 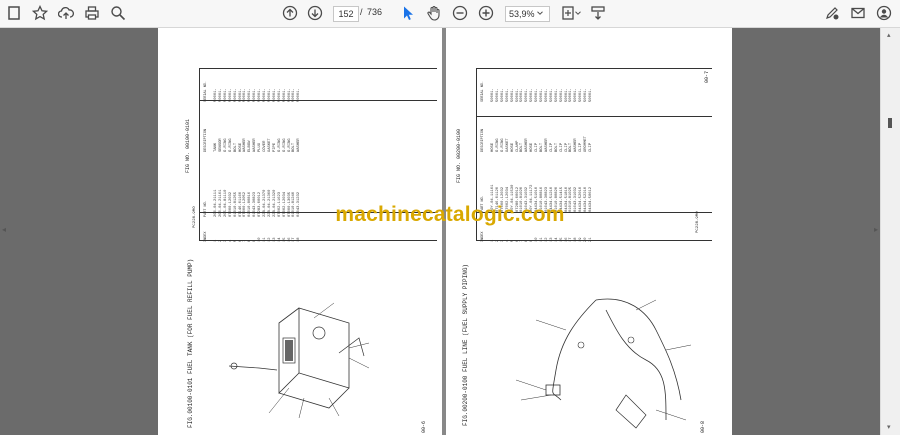 What do you see at coordinates (315, 13) in the screenshot?
I see `page-down-icon` at bounding box center [315, 13].